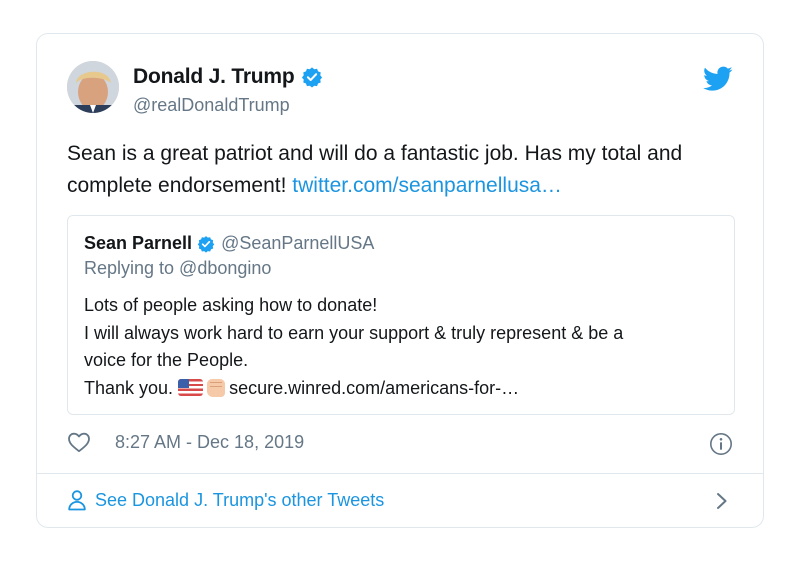 The image size is (800, 562). I want to click on fist-icon, so click(216, 387).